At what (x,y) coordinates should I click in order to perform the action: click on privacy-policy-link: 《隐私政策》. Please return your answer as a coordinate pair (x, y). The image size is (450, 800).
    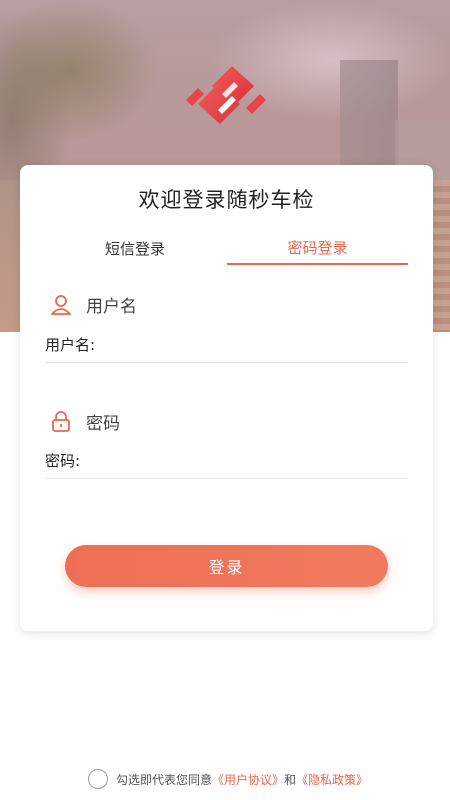
    Looking at the image, I should click on (332, 779).